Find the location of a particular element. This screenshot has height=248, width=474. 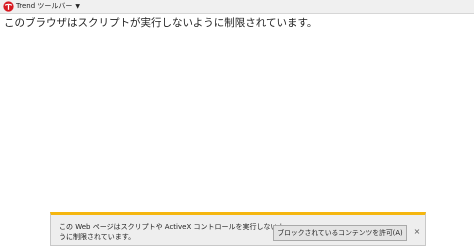

caret-down-icon: ▼ is located at coordinates (78, 6).